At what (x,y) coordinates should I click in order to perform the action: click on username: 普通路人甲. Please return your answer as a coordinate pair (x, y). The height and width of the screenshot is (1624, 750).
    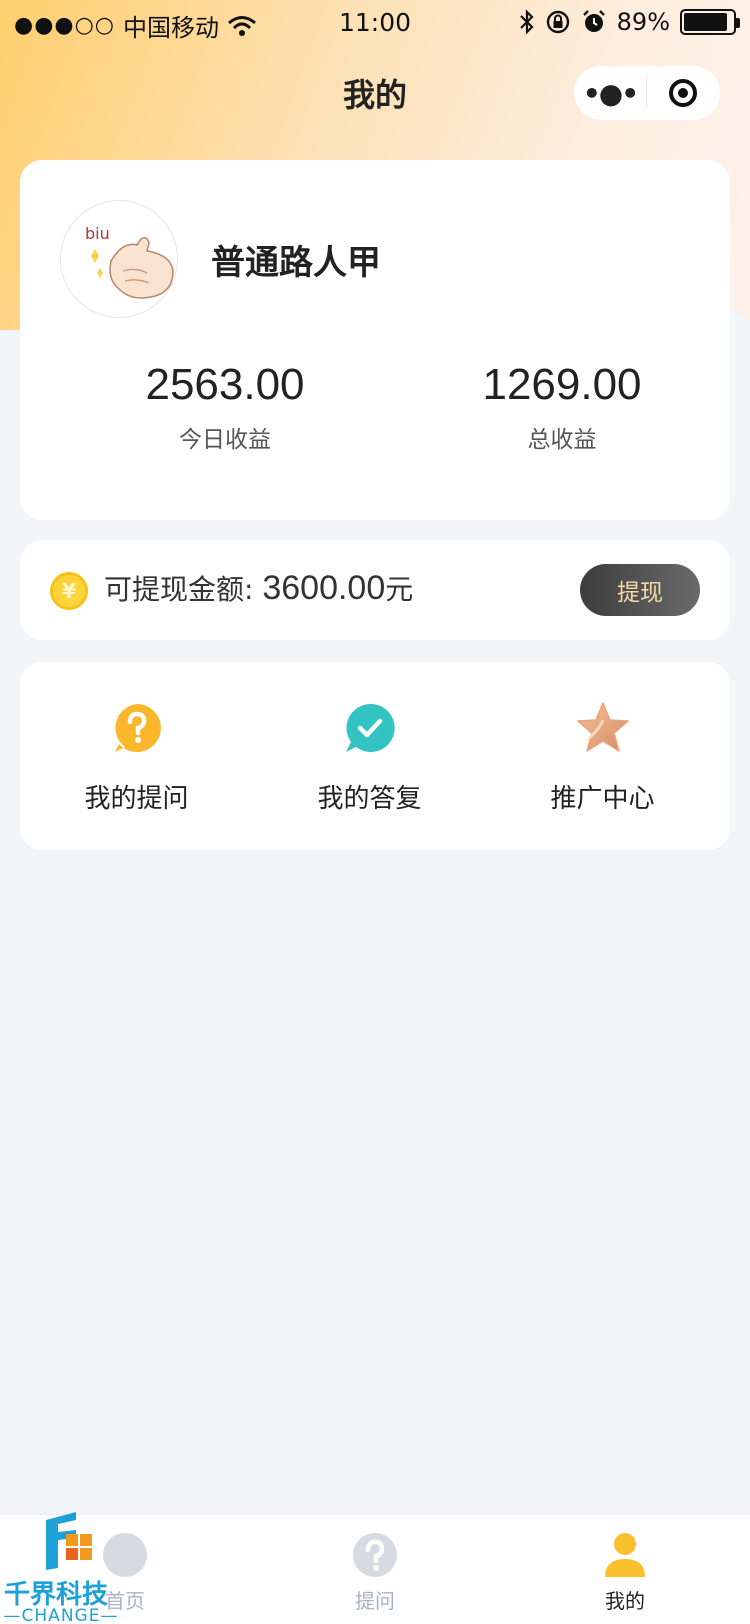
    Looking at the image, I should click on (296, 263).